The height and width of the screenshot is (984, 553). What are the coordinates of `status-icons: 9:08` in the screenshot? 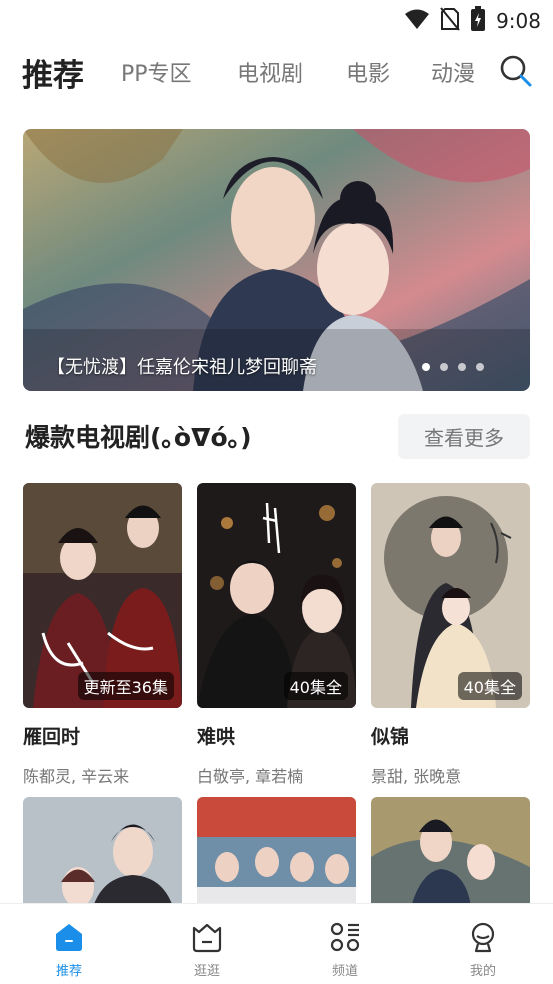 It's located at (472, 21).